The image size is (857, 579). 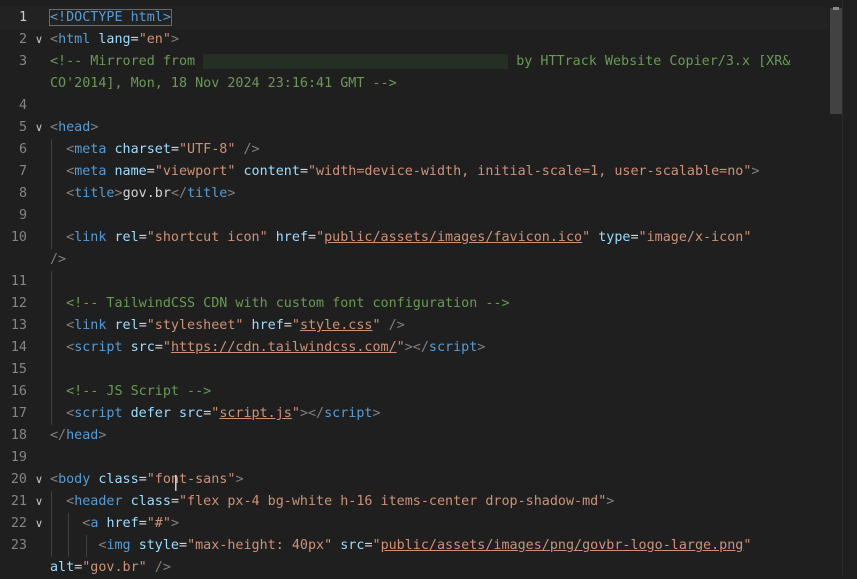 What do you see at coordinates (414, 282) in the screenshot?
I see `code-line: 11` at bounding box center [414, 282].